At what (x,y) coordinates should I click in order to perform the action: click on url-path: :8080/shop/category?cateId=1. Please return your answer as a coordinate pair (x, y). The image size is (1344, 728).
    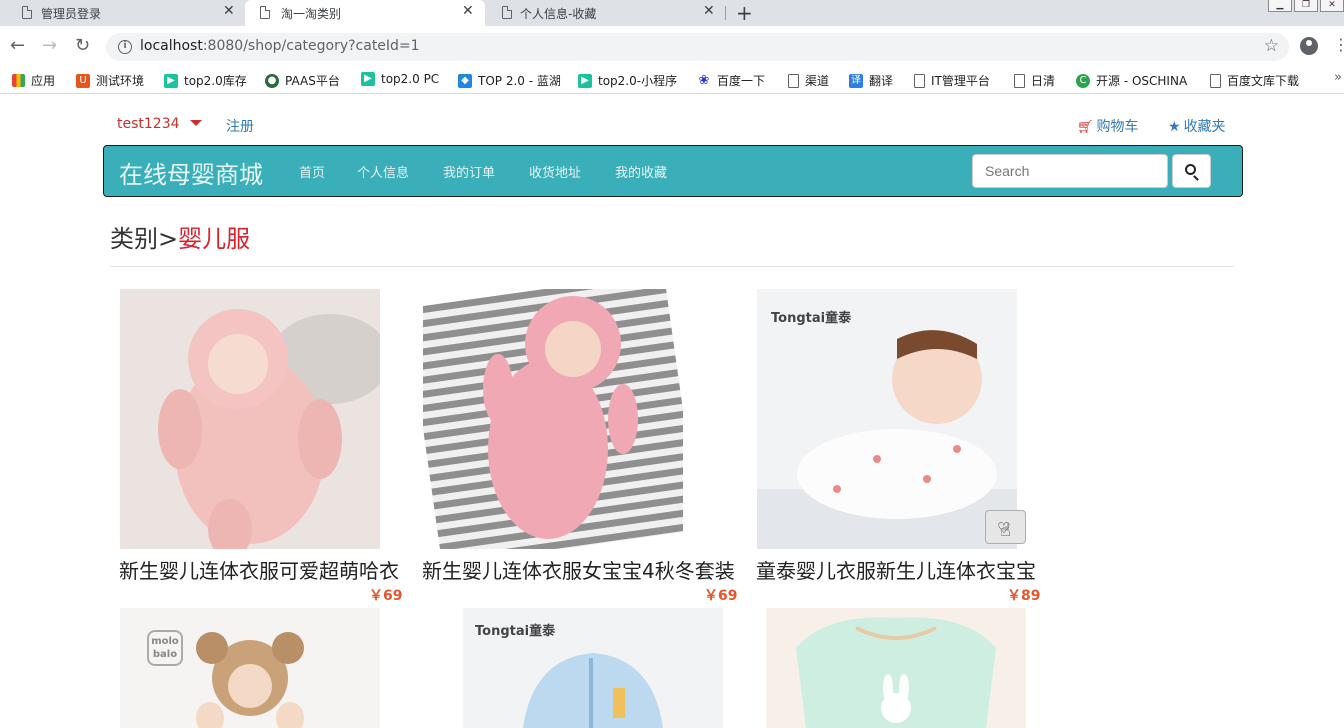
    Looking at the image, I should click on (311, 46).